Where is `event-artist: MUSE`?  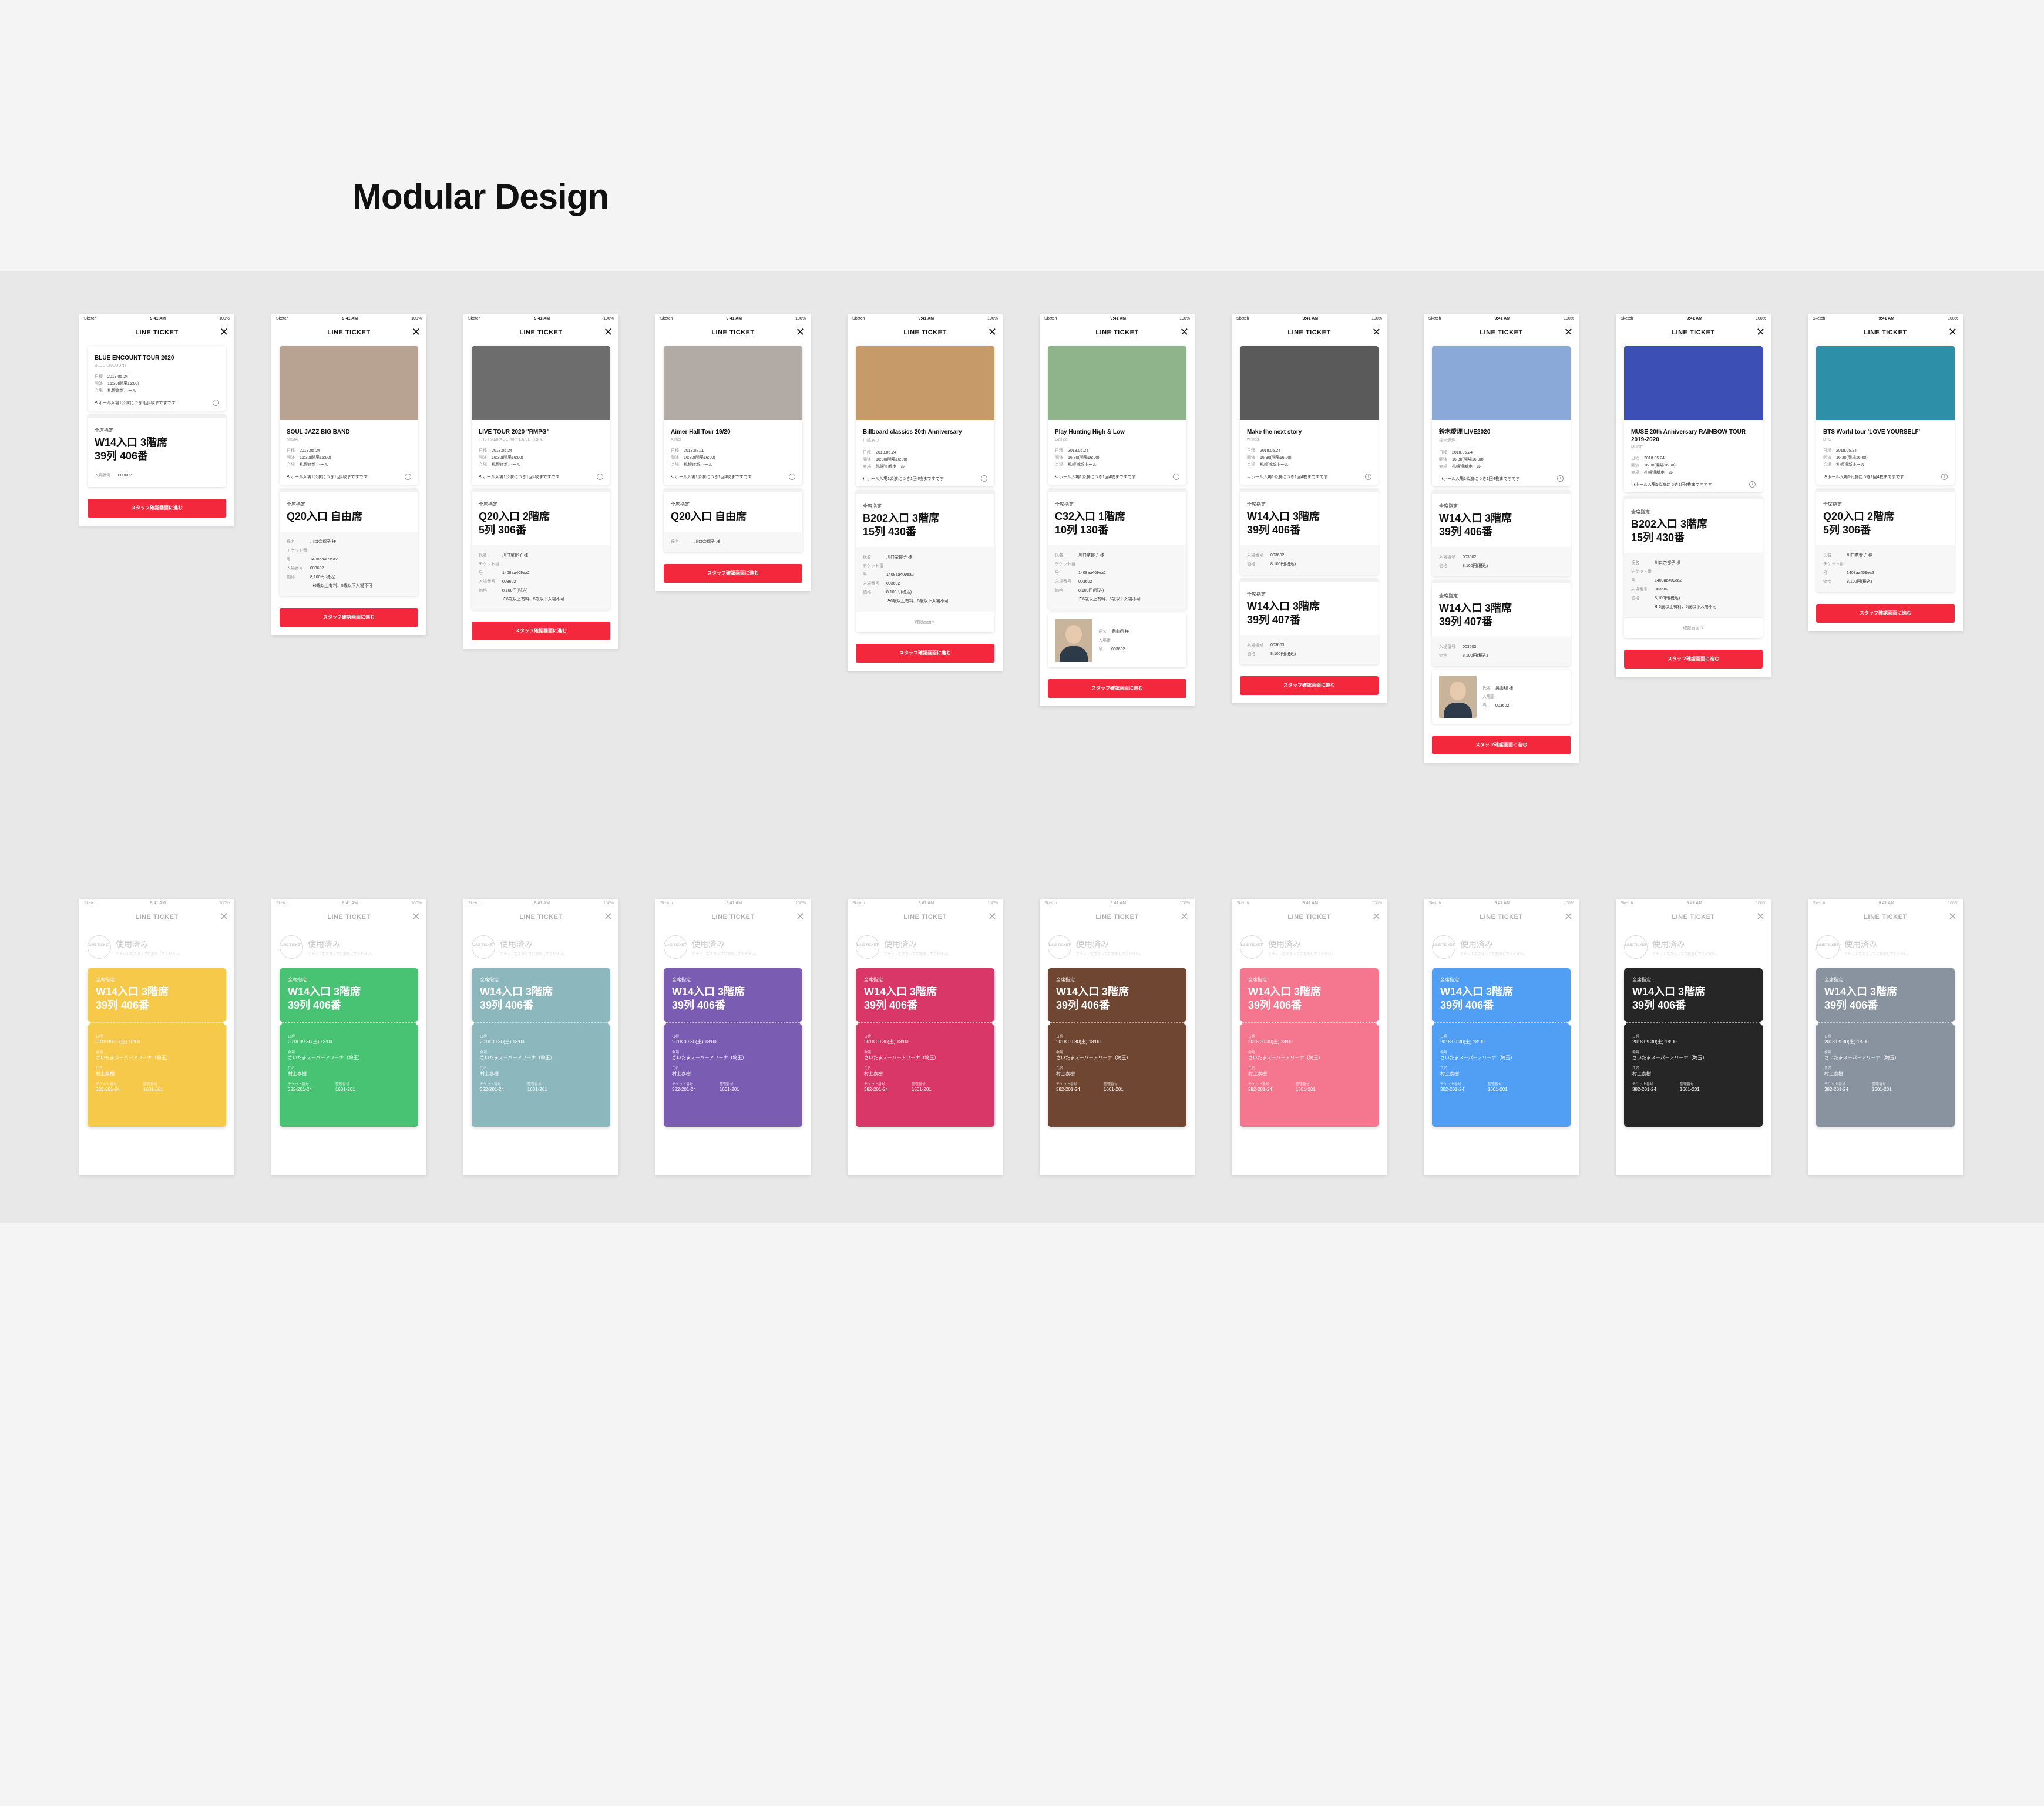
event-artist: MUSE is located at coordinates (1637, 447).